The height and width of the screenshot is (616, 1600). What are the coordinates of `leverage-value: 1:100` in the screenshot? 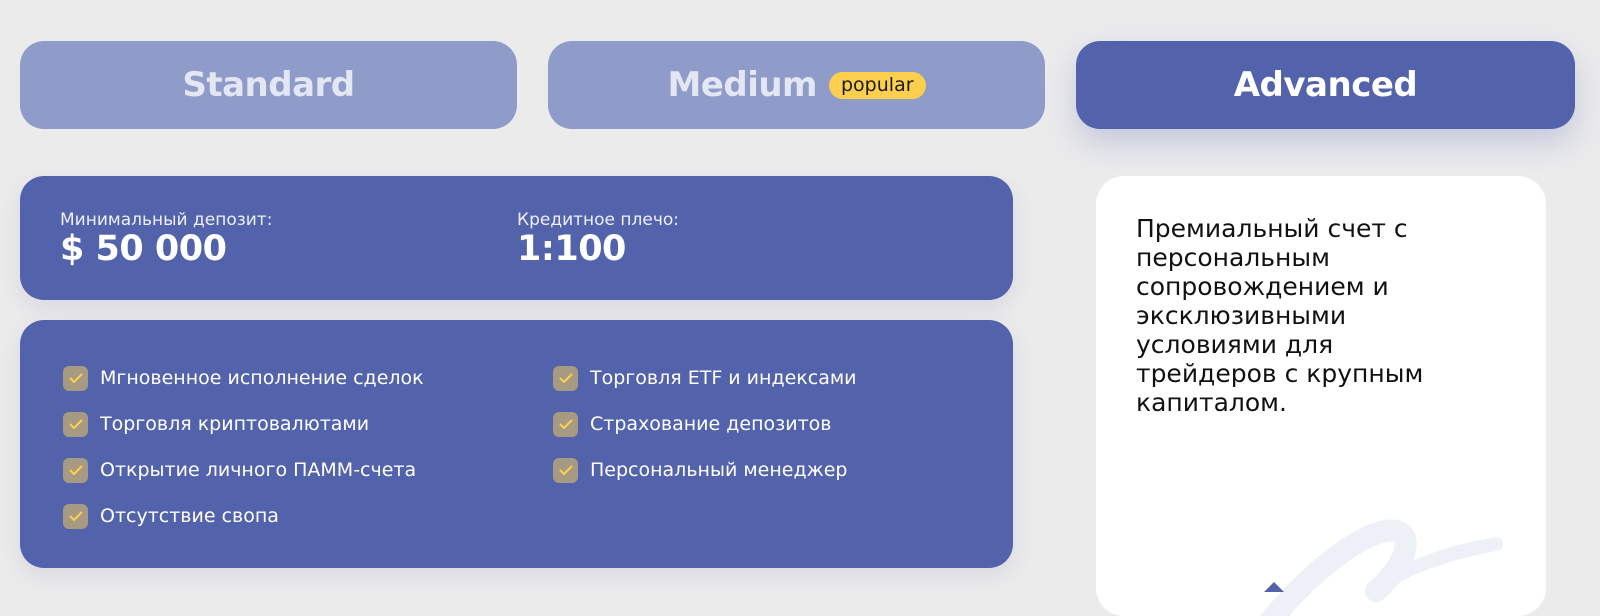 It's located at (571, 249).